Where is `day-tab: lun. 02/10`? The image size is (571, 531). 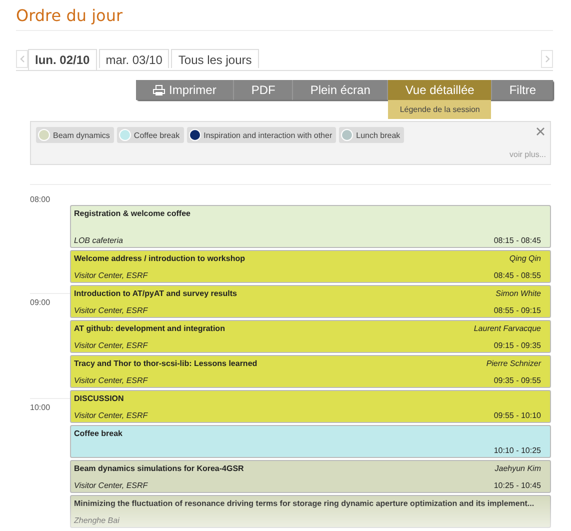 day-tab: lun. 02/10 is located at coordinates (62, 59).